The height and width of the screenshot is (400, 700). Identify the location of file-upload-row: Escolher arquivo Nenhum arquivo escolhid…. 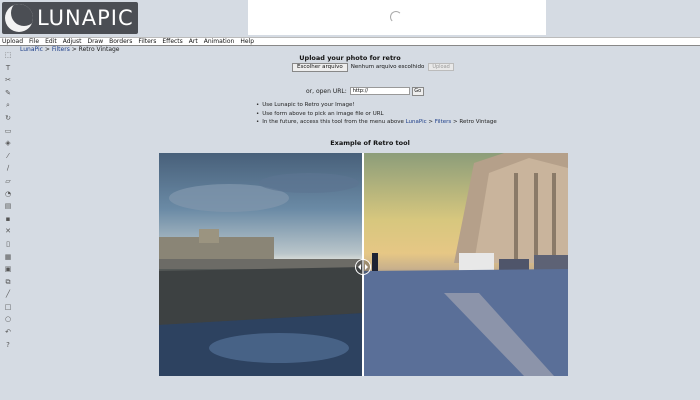
(373, 67).